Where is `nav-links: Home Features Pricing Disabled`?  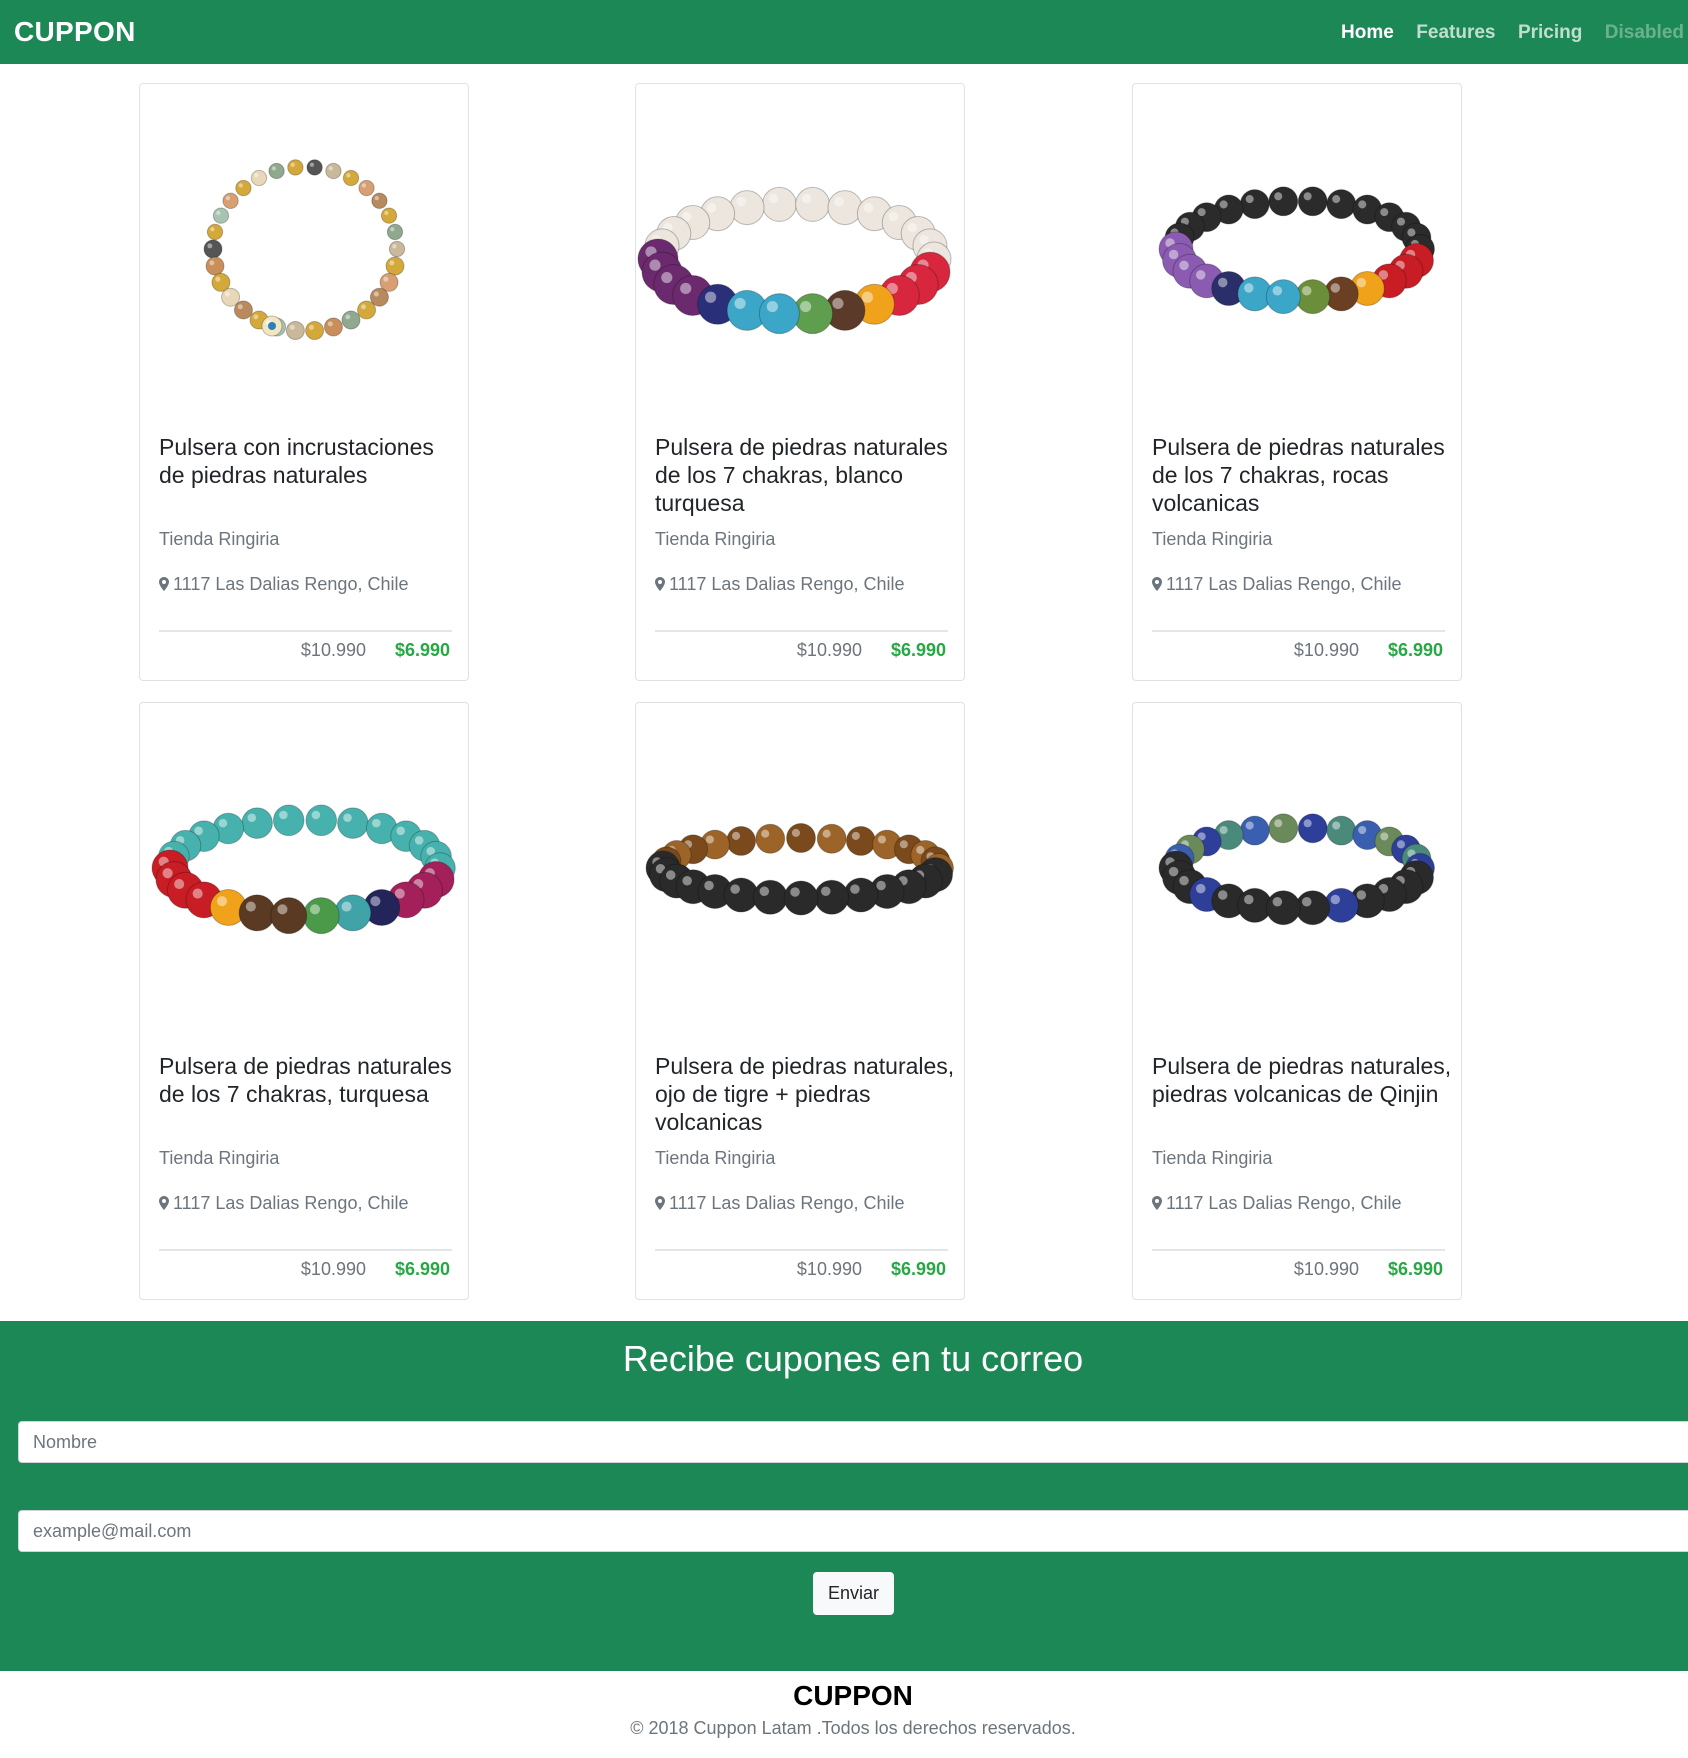
nav-links: Home Features Pricing Disabled is located at coordinates (1503, 33).